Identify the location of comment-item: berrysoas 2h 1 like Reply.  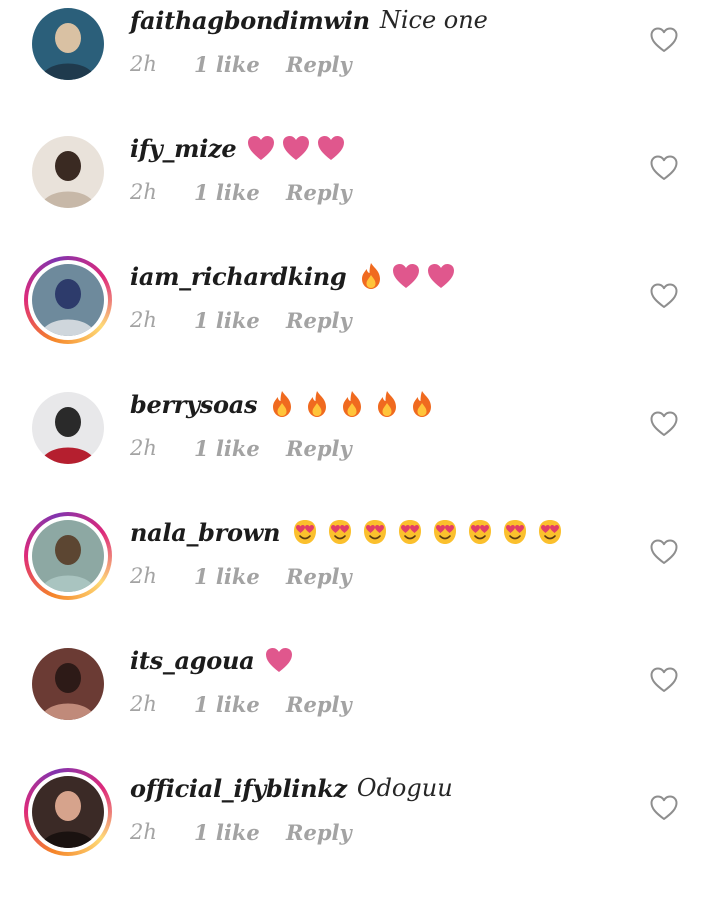
(360, 455).